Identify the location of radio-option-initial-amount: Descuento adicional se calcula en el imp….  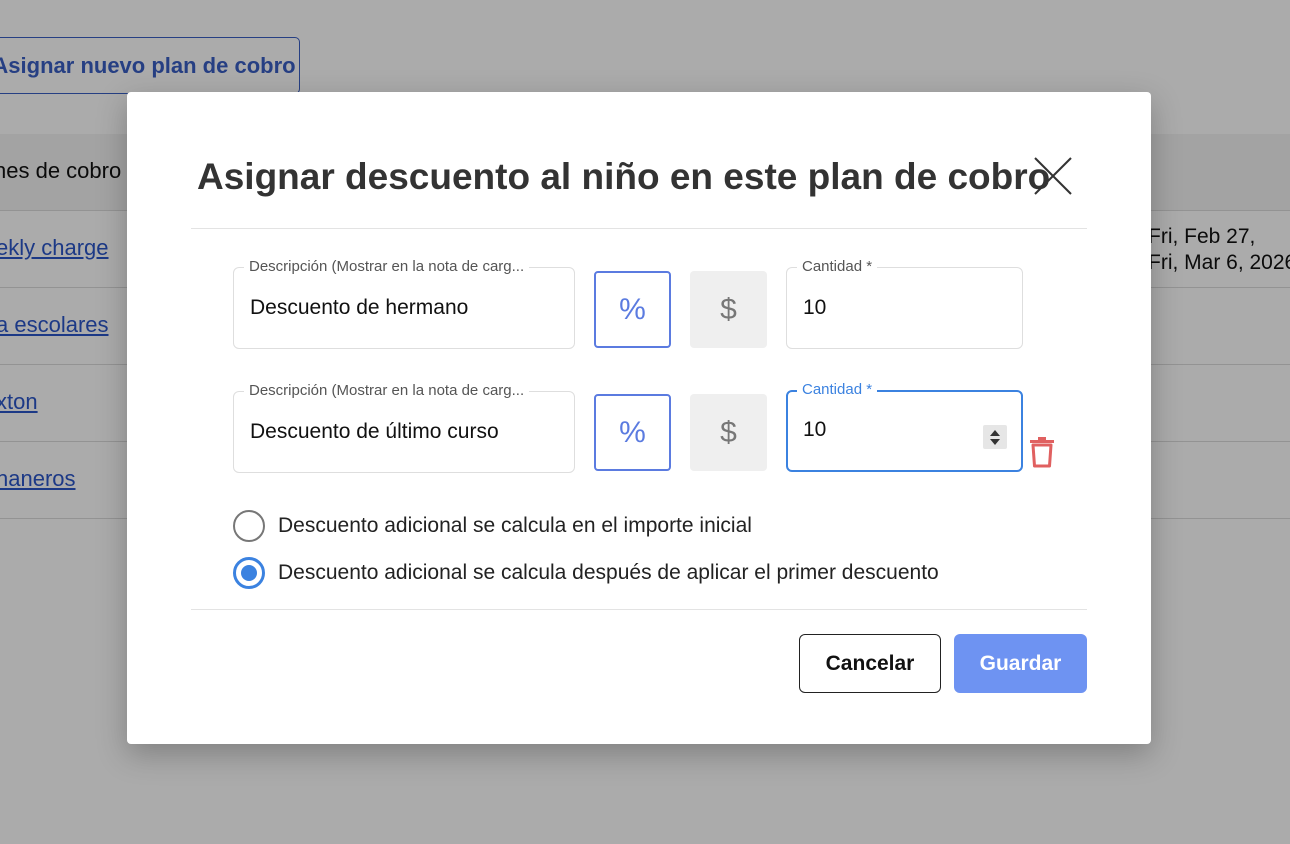
(492, 526).